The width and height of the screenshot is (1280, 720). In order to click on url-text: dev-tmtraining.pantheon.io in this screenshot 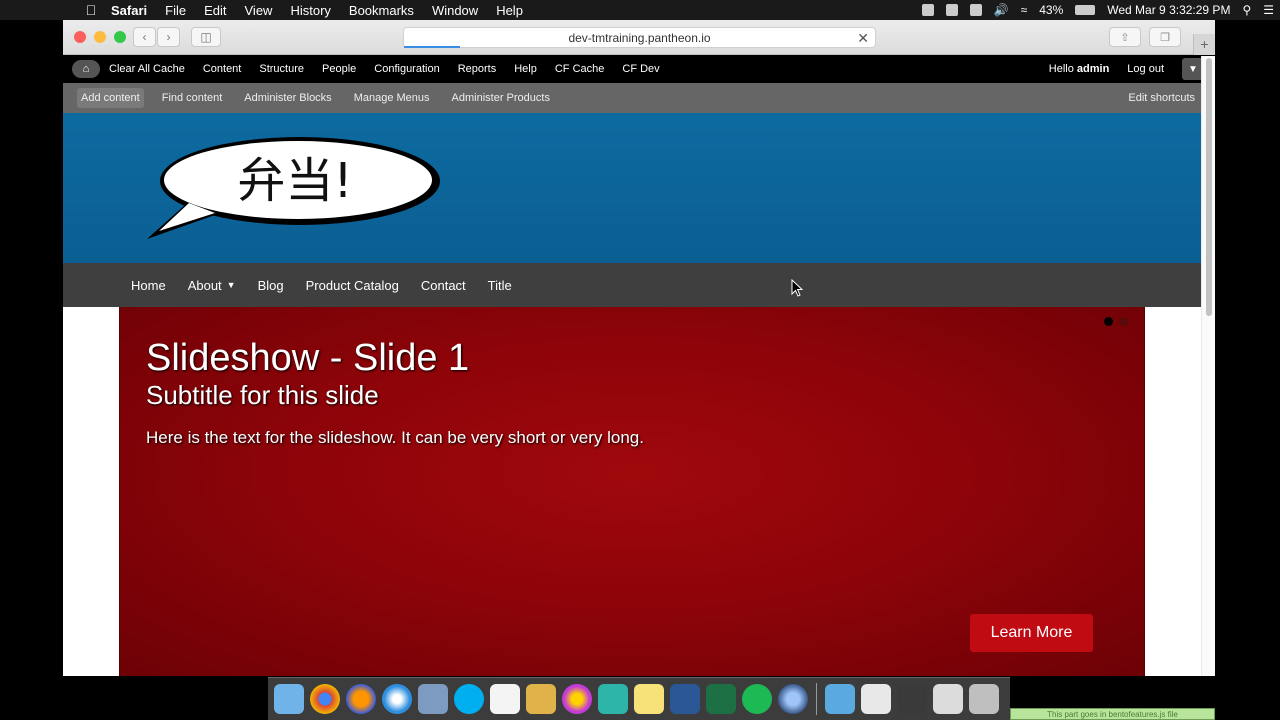, I will do `click(639, 37)`.